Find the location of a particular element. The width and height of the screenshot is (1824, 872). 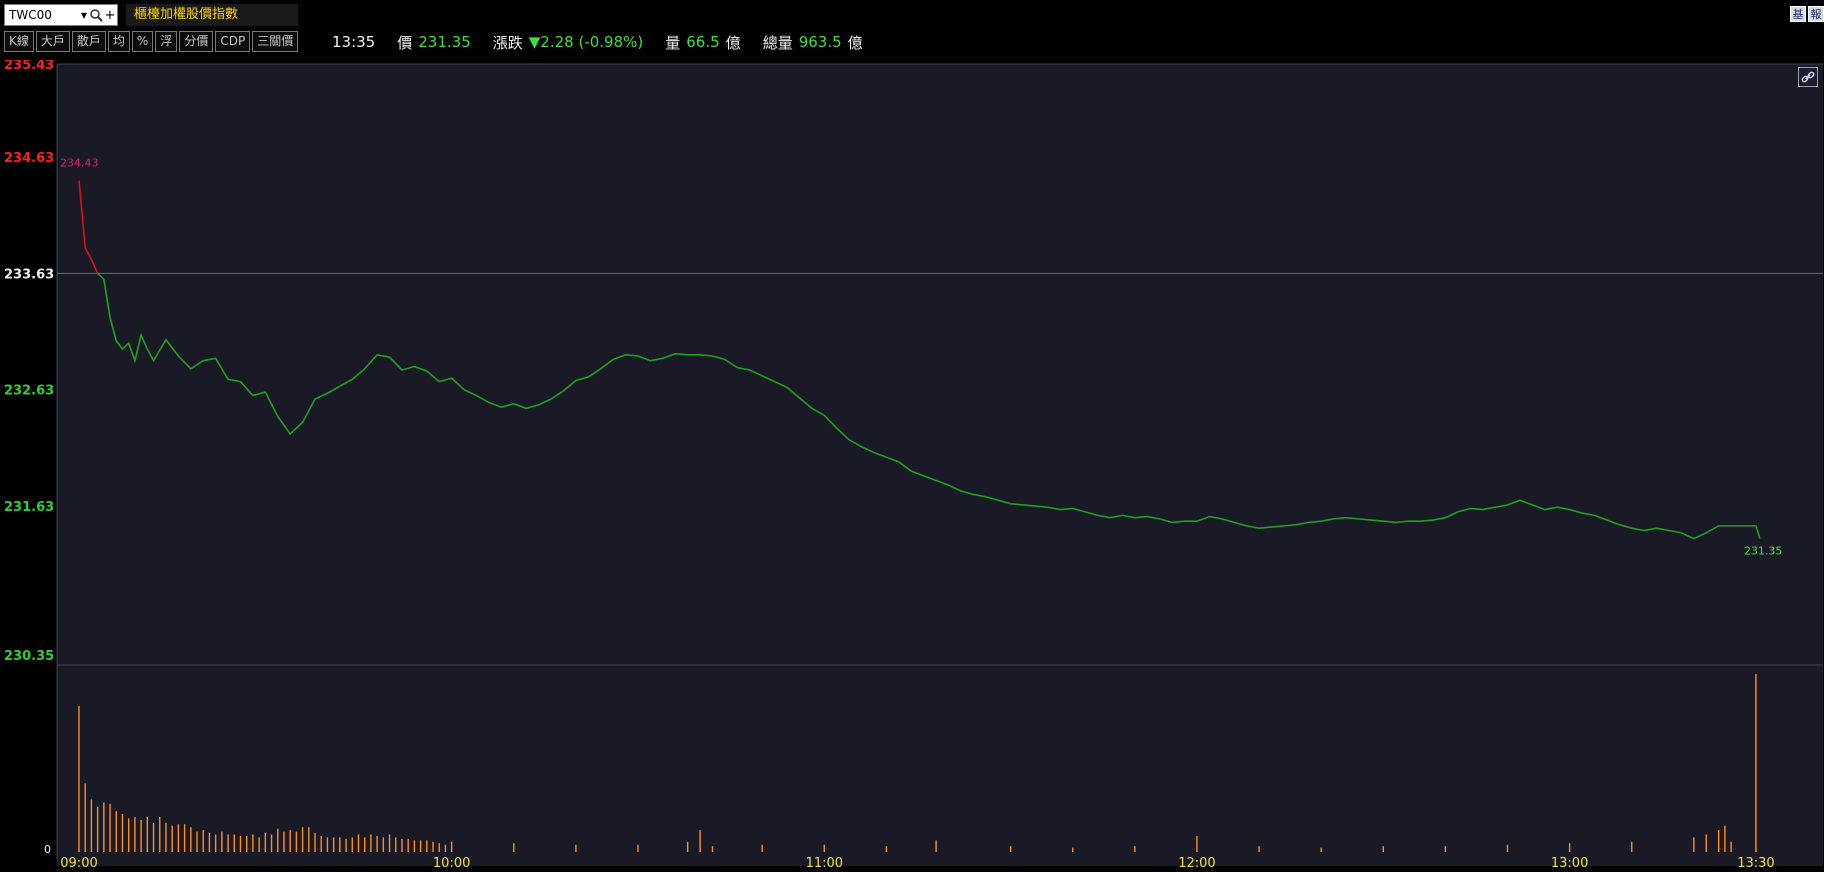

price-label: 價 is located at coordinates (405, 42).